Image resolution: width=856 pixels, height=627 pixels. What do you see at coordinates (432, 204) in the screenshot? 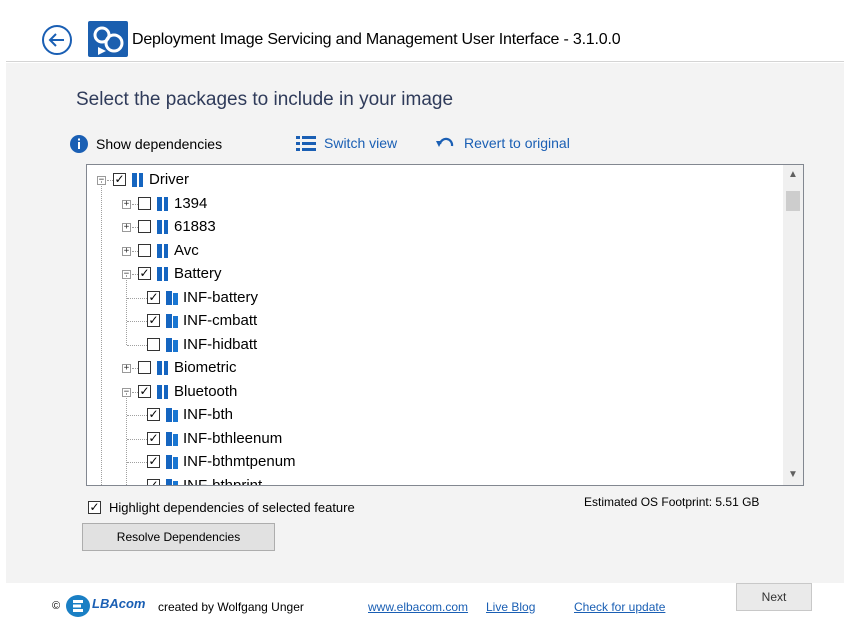
I see `tree-node: +1394` at bounding box center [432, 204].